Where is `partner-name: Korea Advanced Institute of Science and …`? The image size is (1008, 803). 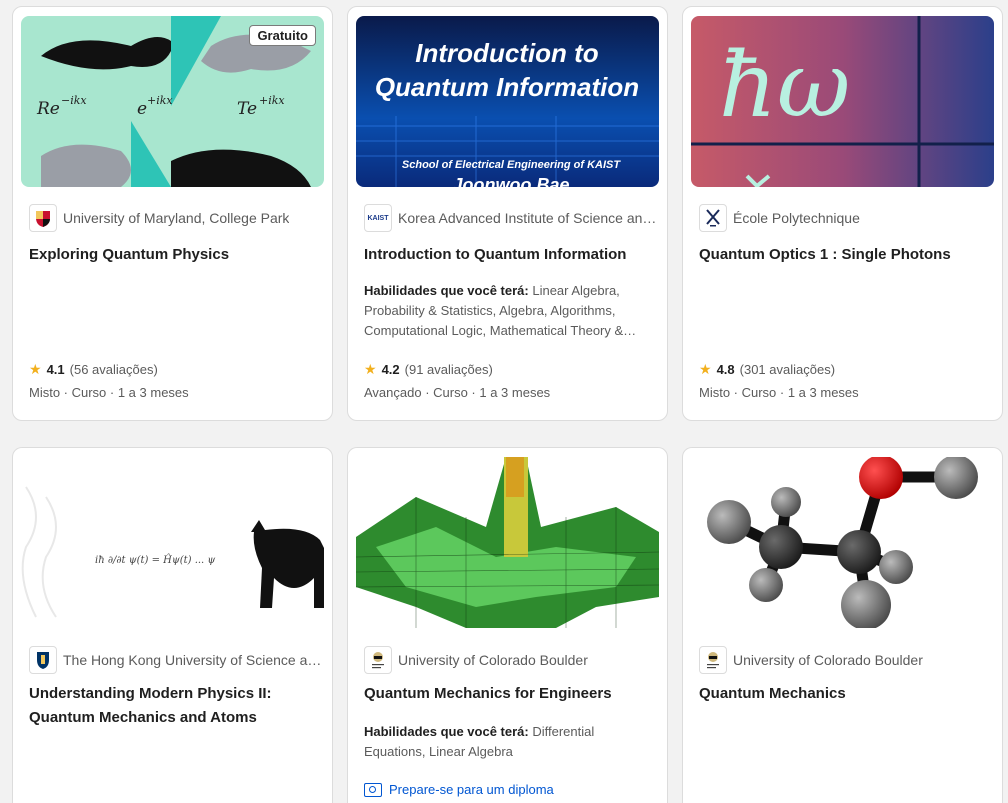
partner-name: Korea Advanced Institute of Science and … is located at coordinates (531, 218).